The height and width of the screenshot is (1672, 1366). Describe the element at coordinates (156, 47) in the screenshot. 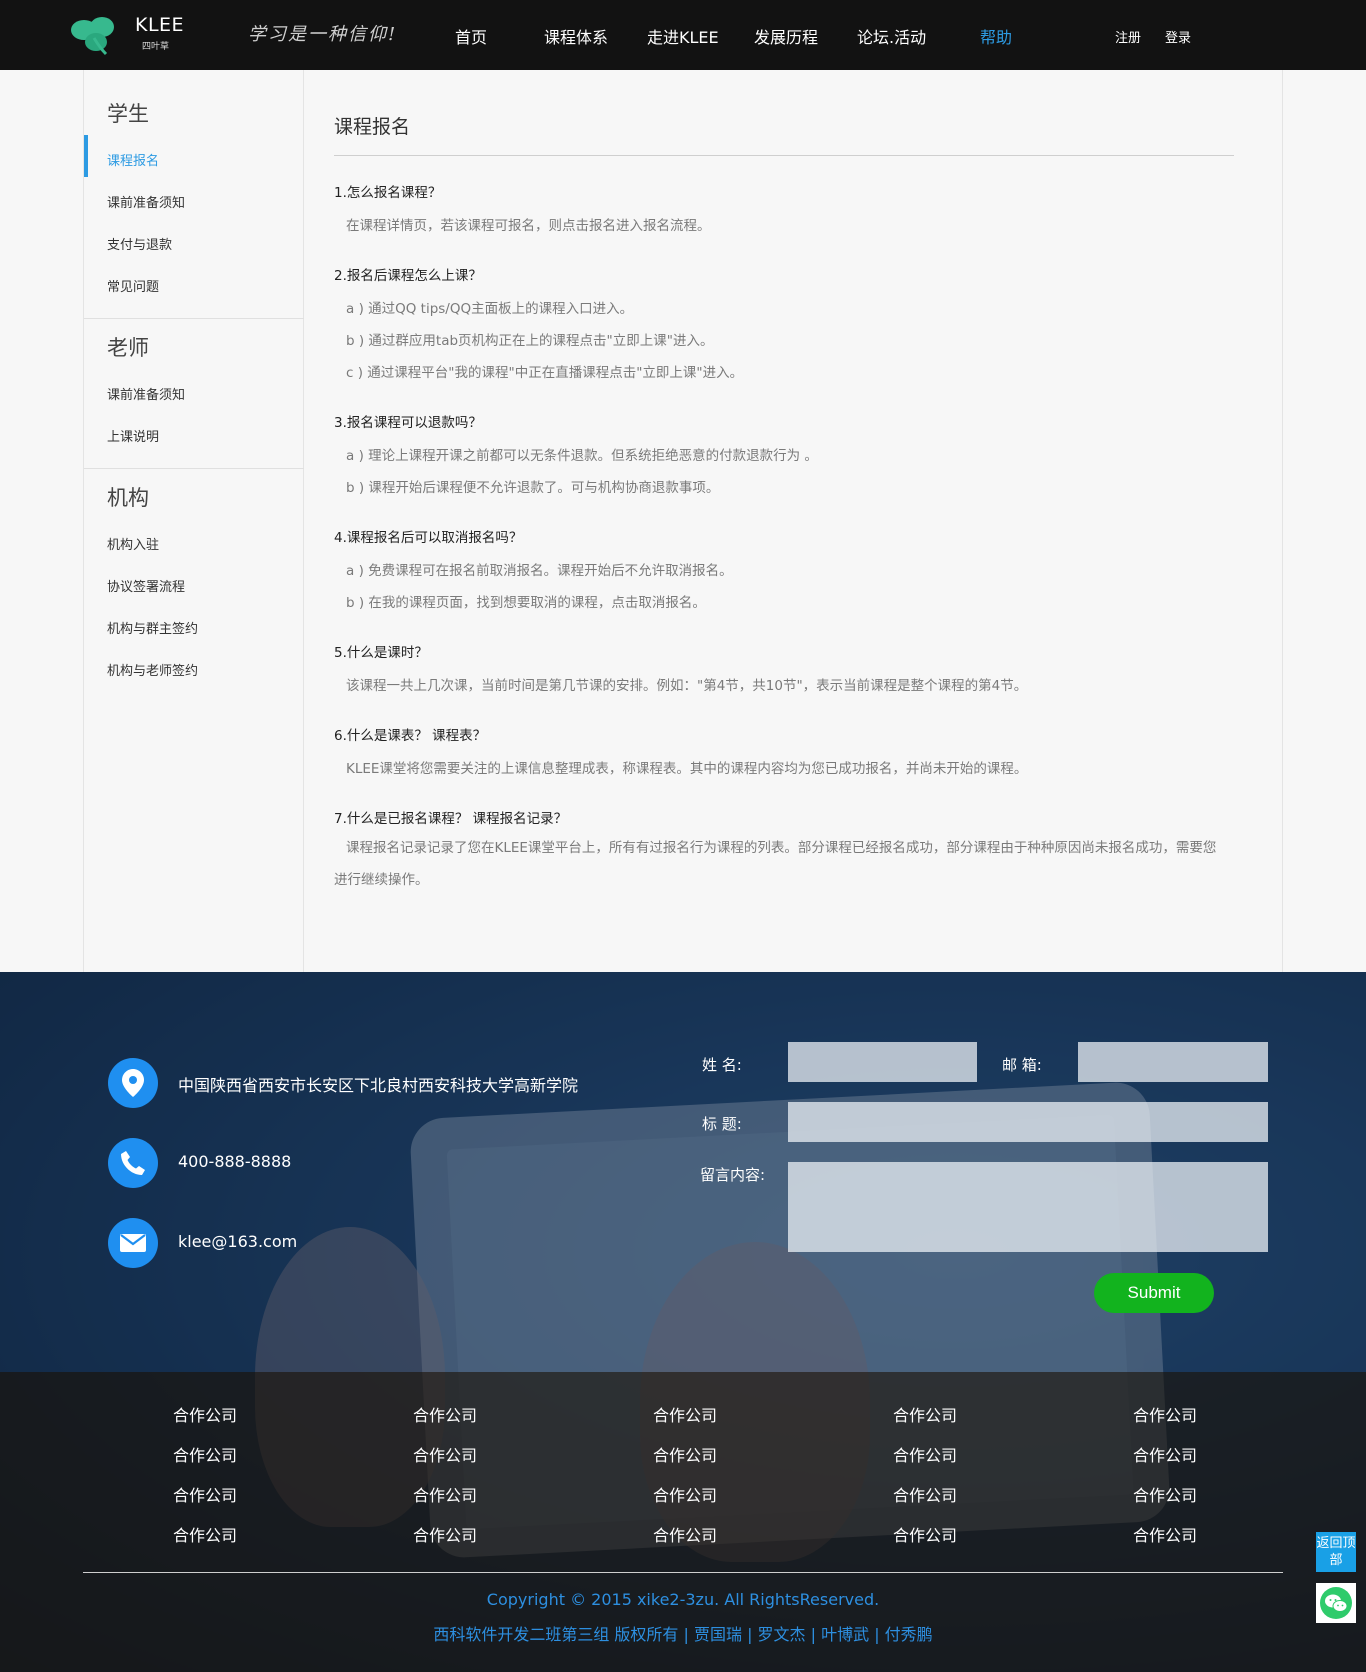

I see `logo-subtitle: 四叶草` at that location.